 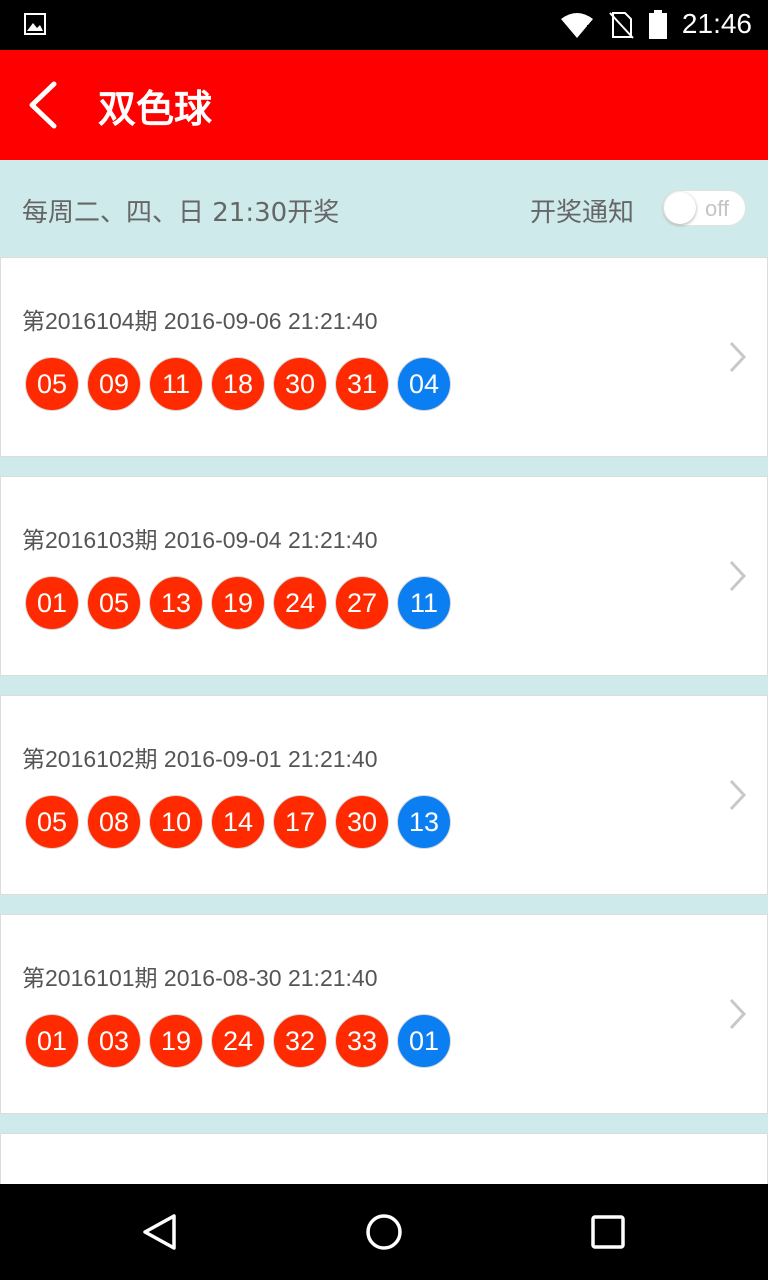 What do you see at coordinates (384, 25) in the screenshot?
I see `status-bar: 21:46` at bounding box center [384, 25].